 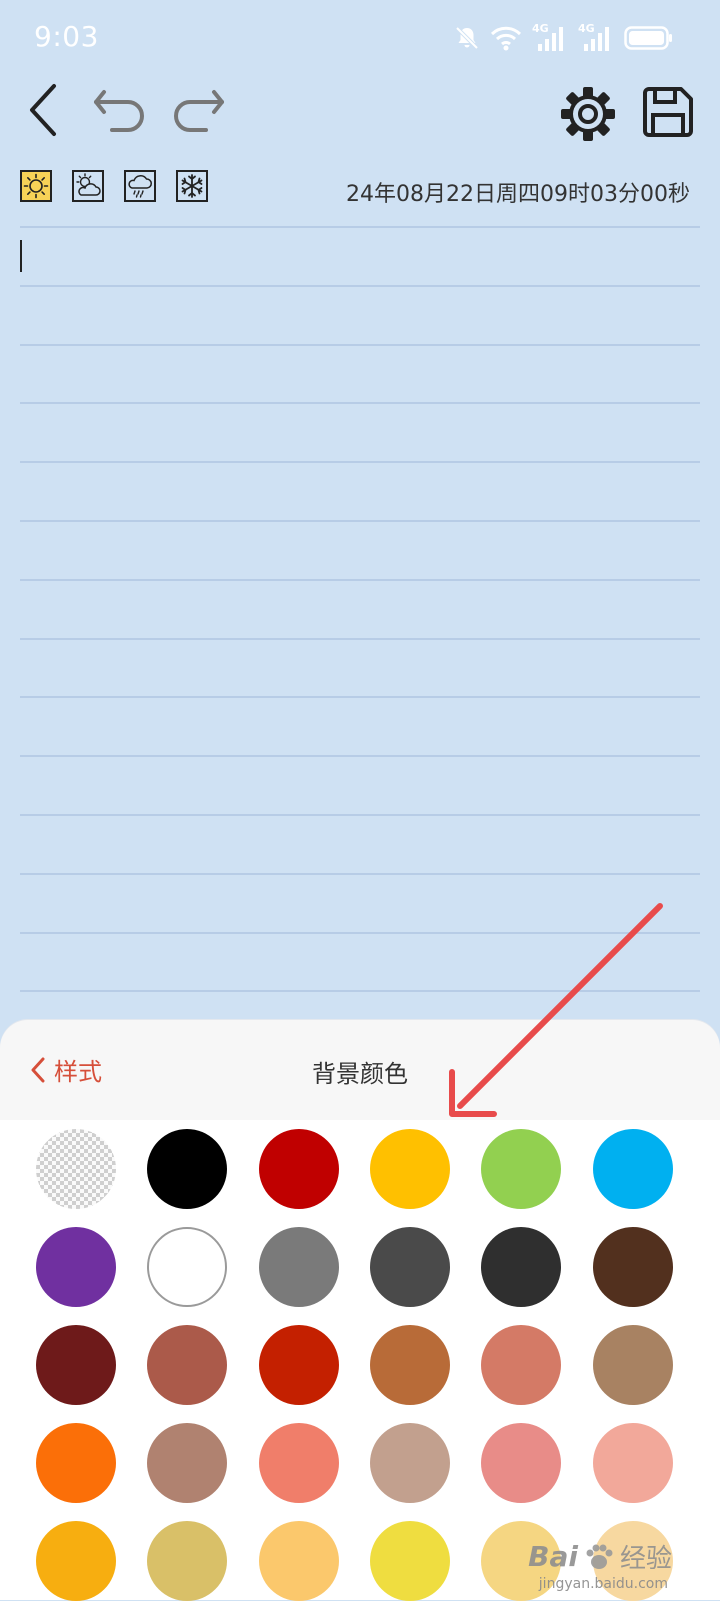 I want to click on sheet-title: 背景颜色, so click(x=360, y=1074).